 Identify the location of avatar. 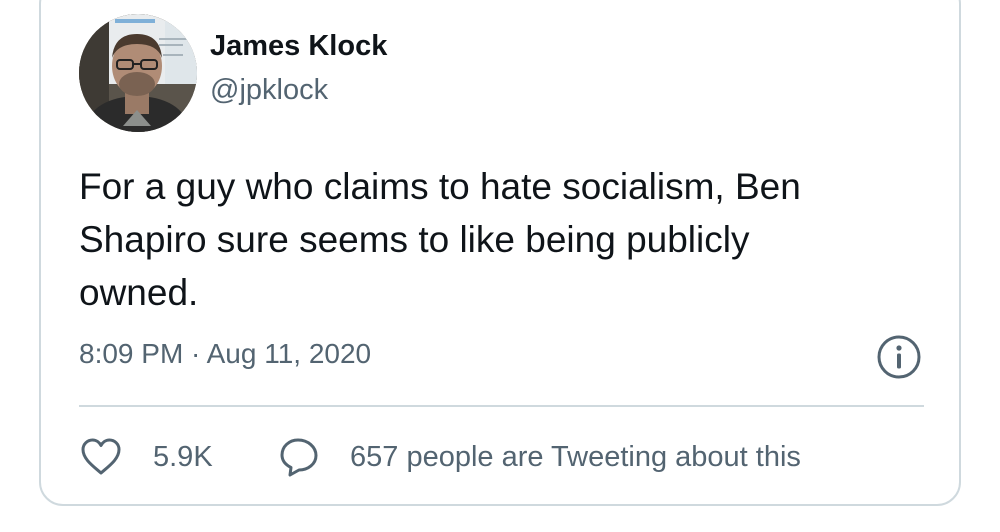
(138, 73).